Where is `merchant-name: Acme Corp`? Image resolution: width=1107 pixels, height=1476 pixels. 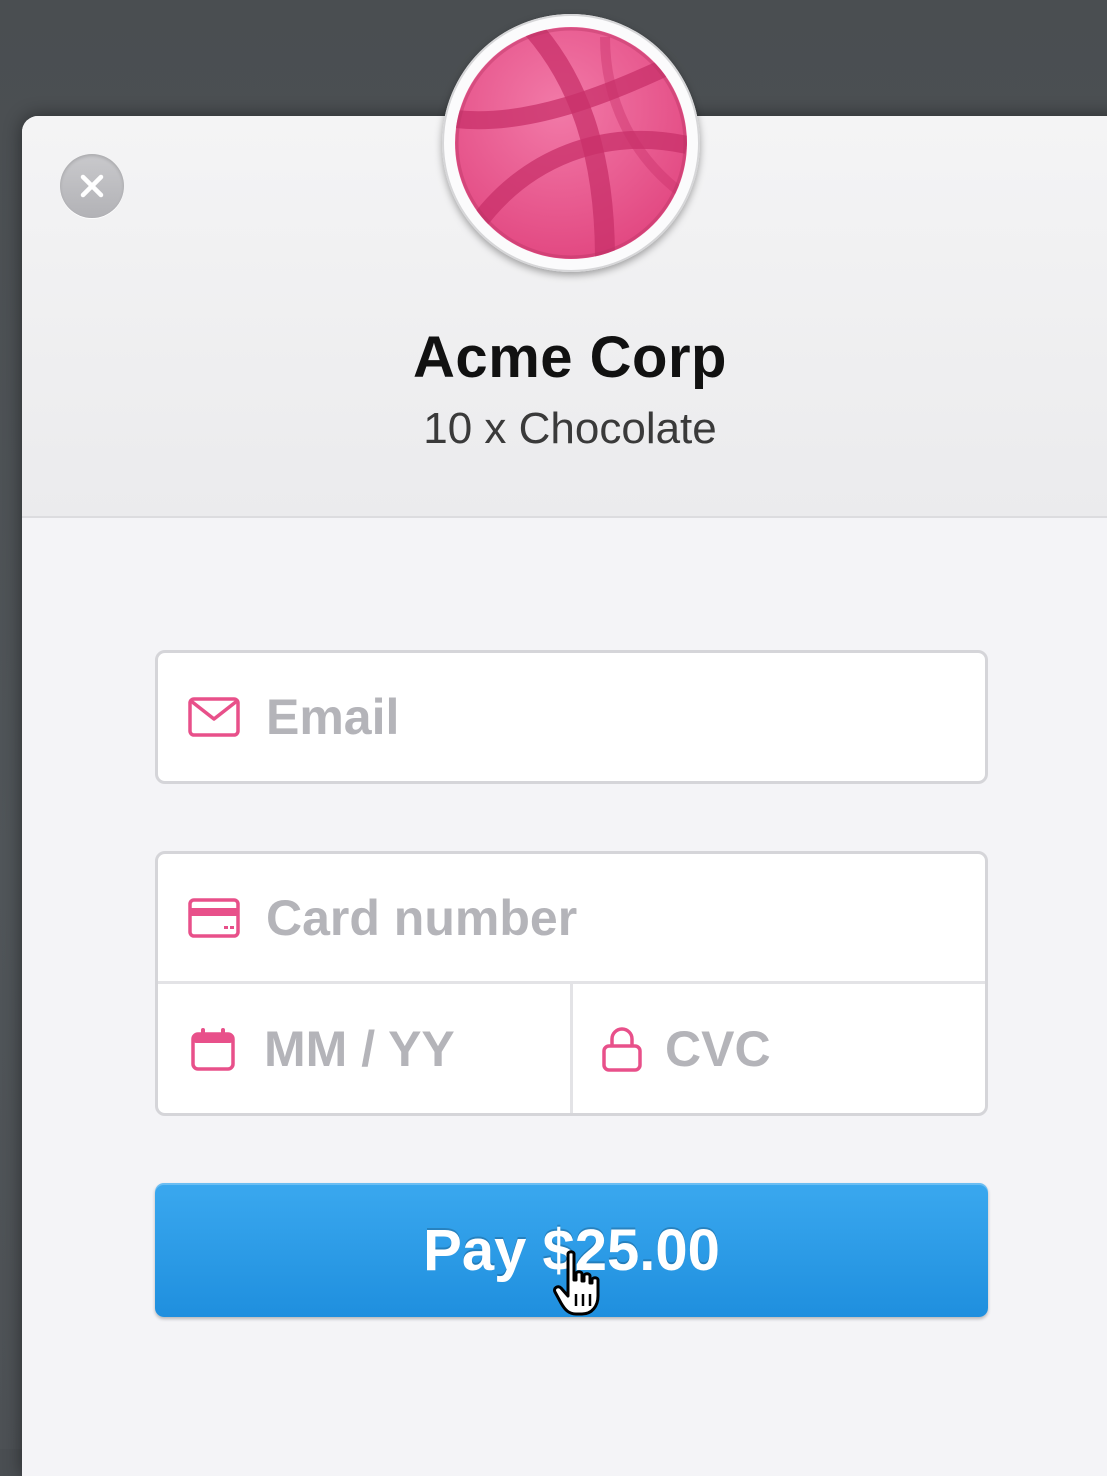
merchant-name: Acme Corp is located at coordinates (564, 357).